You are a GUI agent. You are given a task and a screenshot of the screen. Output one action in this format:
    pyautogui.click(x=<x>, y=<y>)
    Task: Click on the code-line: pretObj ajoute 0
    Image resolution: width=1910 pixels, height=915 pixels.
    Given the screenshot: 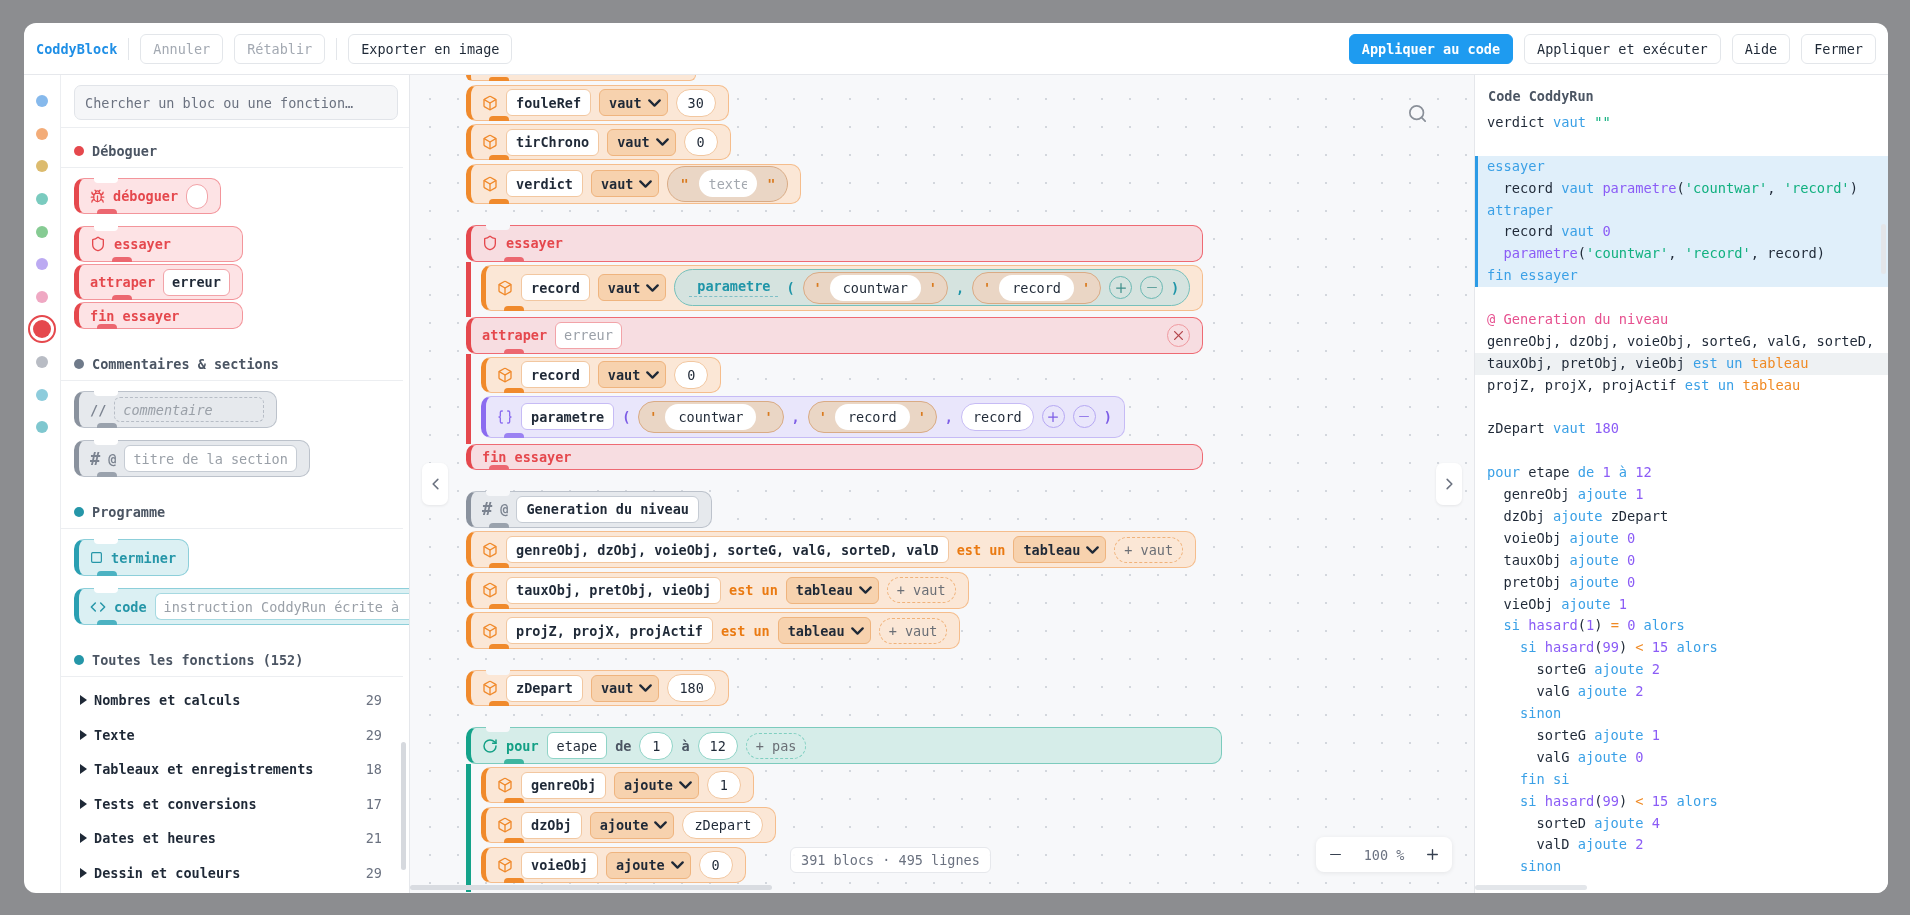 What is the action you would take?
    pyautogui.click(x=1569, y=582)
    